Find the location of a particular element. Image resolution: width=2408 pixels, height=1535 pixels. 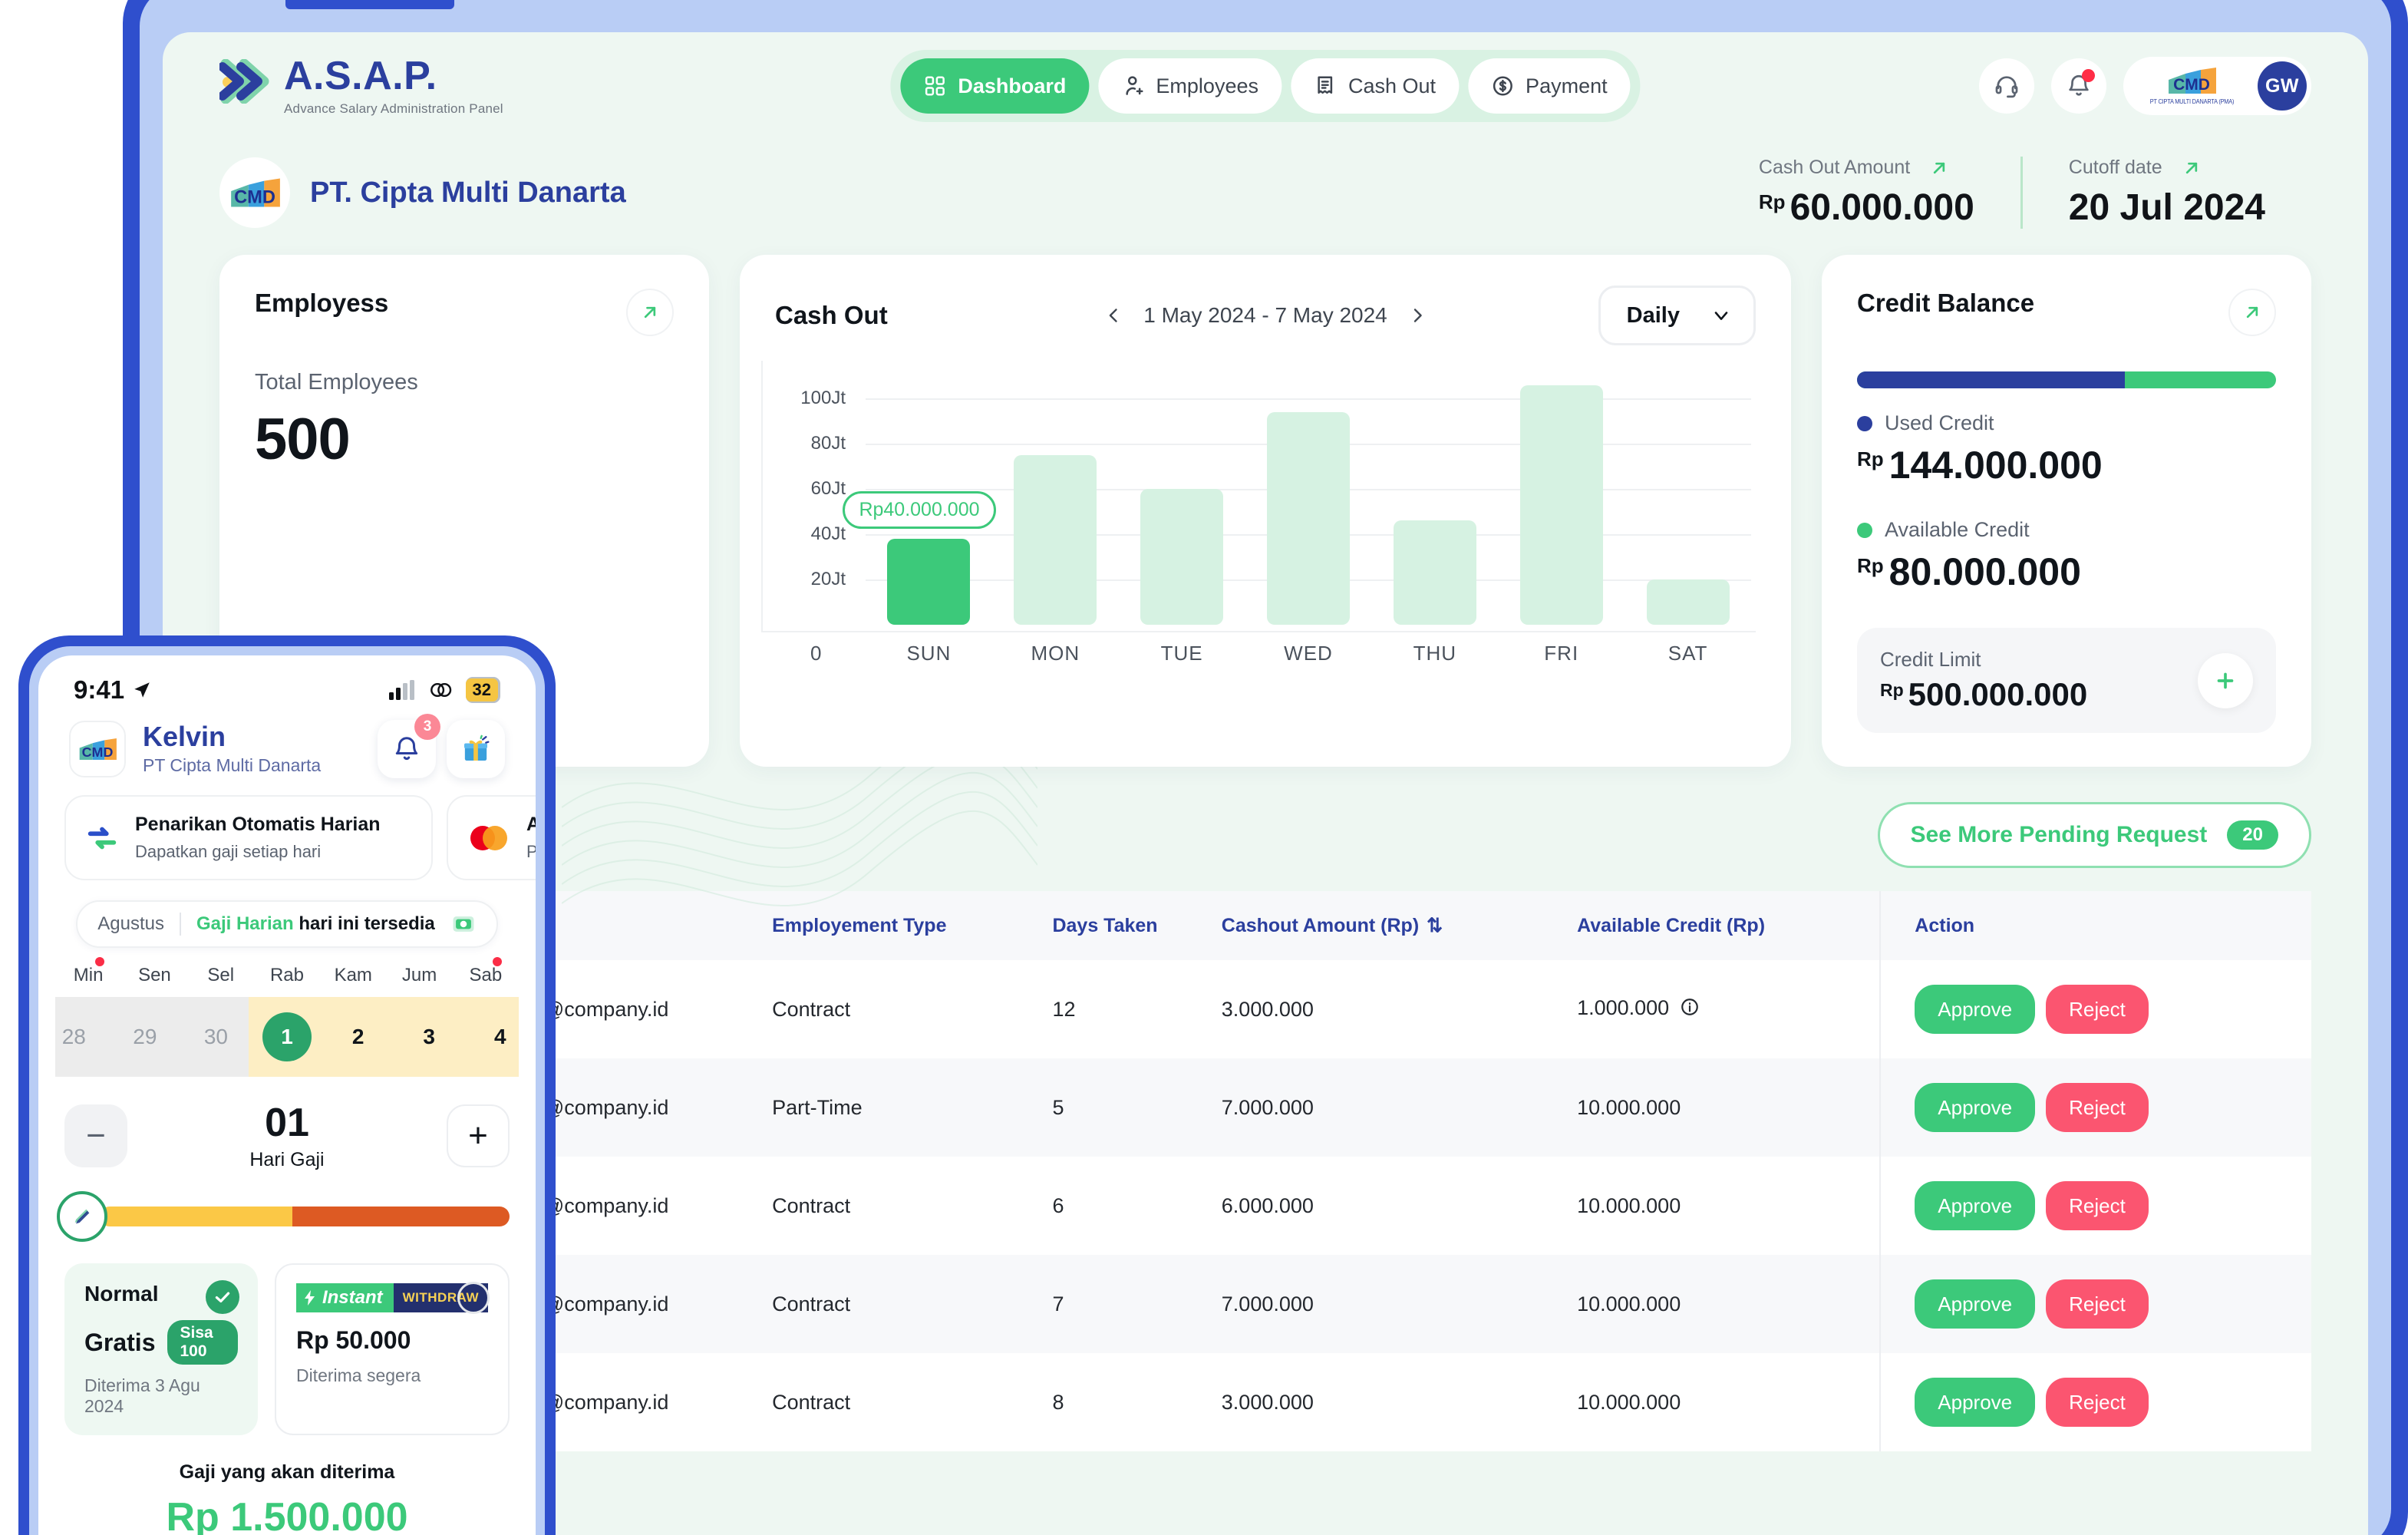

employees-expand-button is located at coordinates (650, 312).